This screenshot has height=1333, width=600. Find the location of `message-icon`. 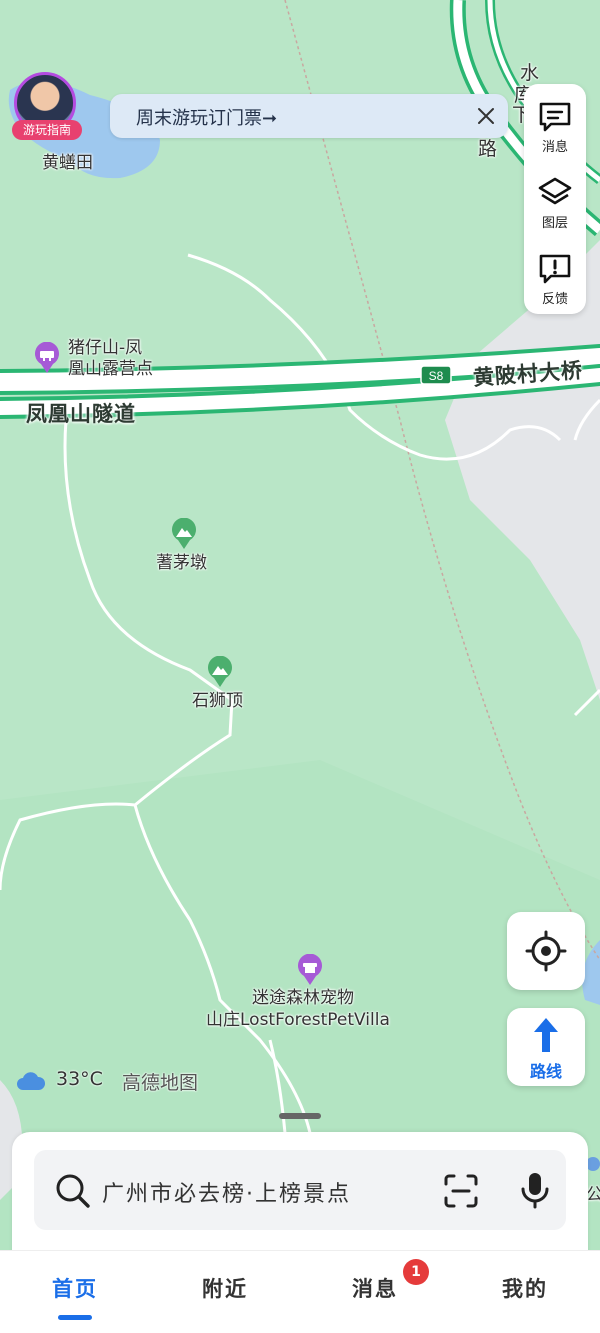

message-icon is located at coordinates (555, 117).